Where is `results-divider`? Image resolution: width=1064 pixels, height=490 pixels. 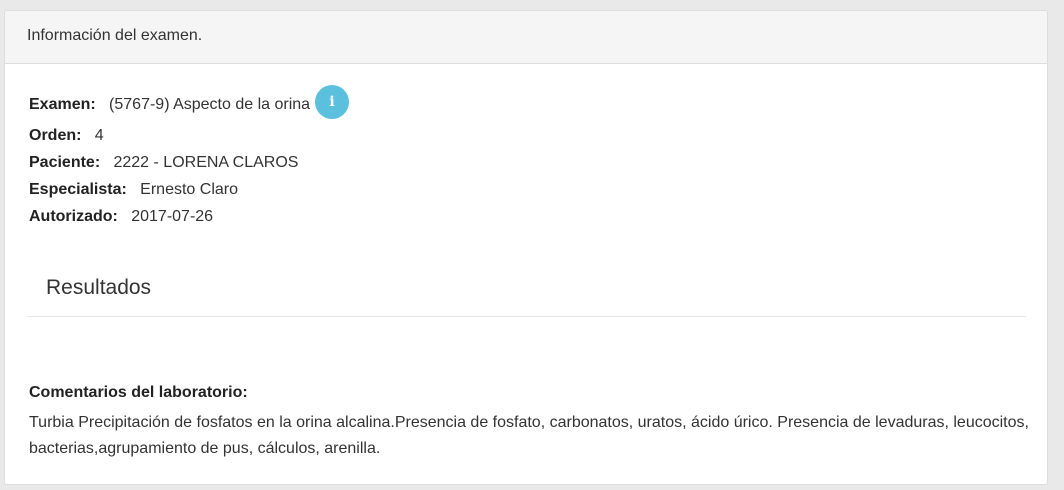
results-divider is located at coordinates (526, 316).